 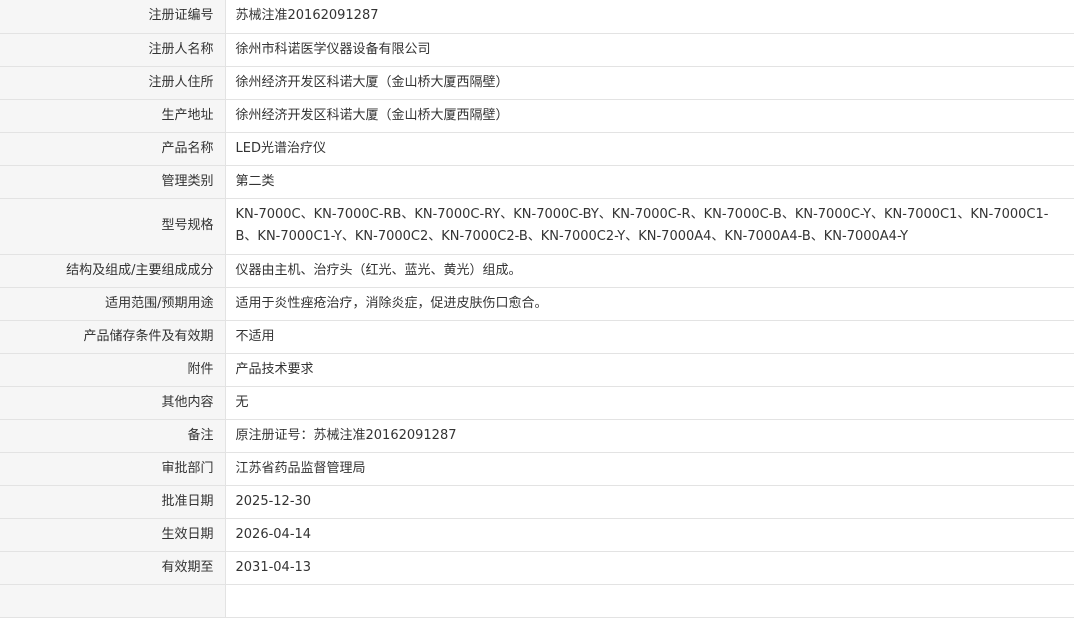 I want to click on row-label: 批准日期, so click(x=113, y=502).